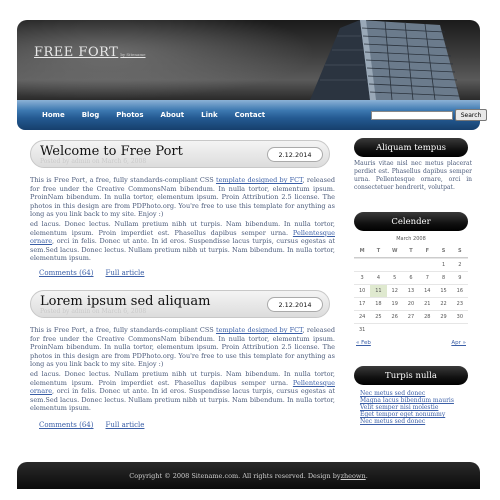 The width and height of the screenshot is (500, 500). I want to click on calendar-day: 19, so click(394, 303).